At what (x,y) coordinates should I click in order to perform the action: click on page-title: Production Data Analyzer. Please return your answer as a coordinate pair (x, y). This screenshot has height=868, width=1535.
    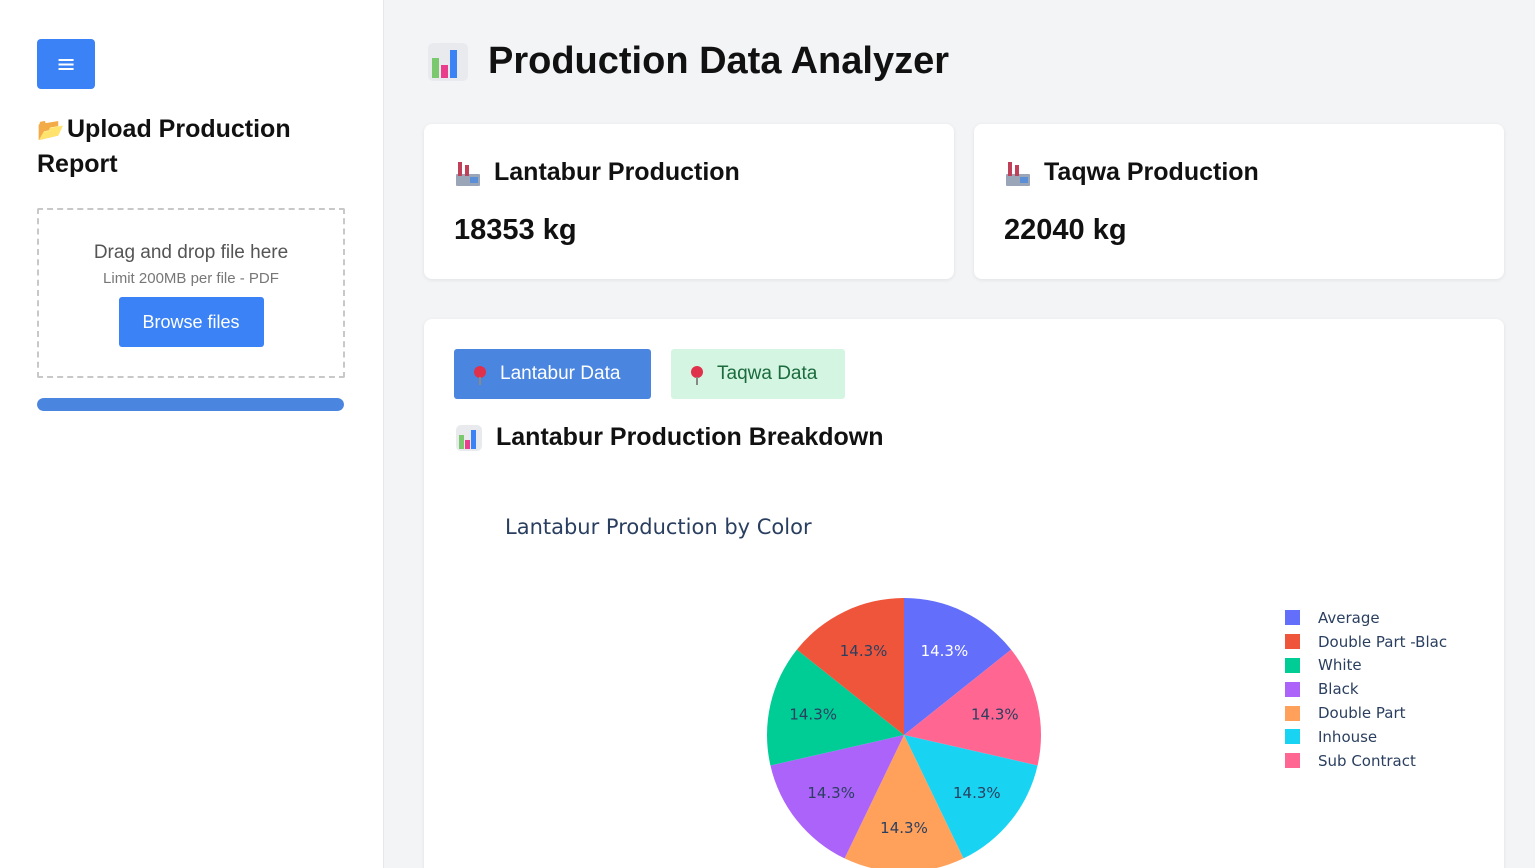
    Looking at the image, I should click on (688, 61).